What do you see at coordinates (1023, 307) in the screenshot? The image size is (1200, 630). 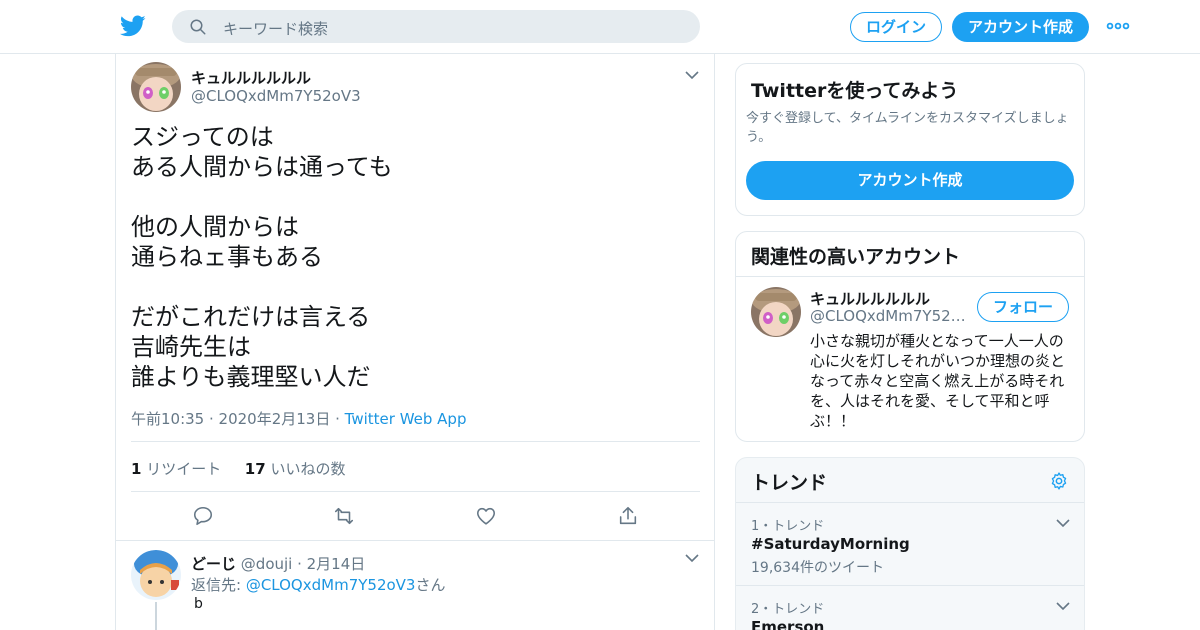 I see `follow-button: フォロー` at bounding box center [1023, 307].